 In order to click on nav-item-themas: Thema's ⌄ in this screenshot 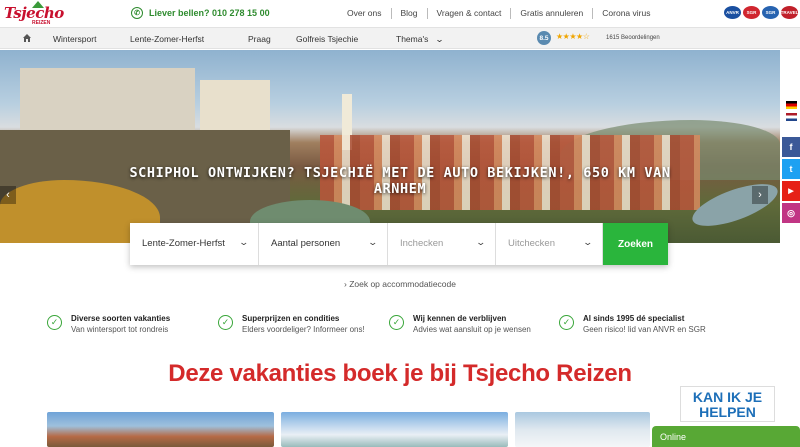, I will do `click(420, 39)`.